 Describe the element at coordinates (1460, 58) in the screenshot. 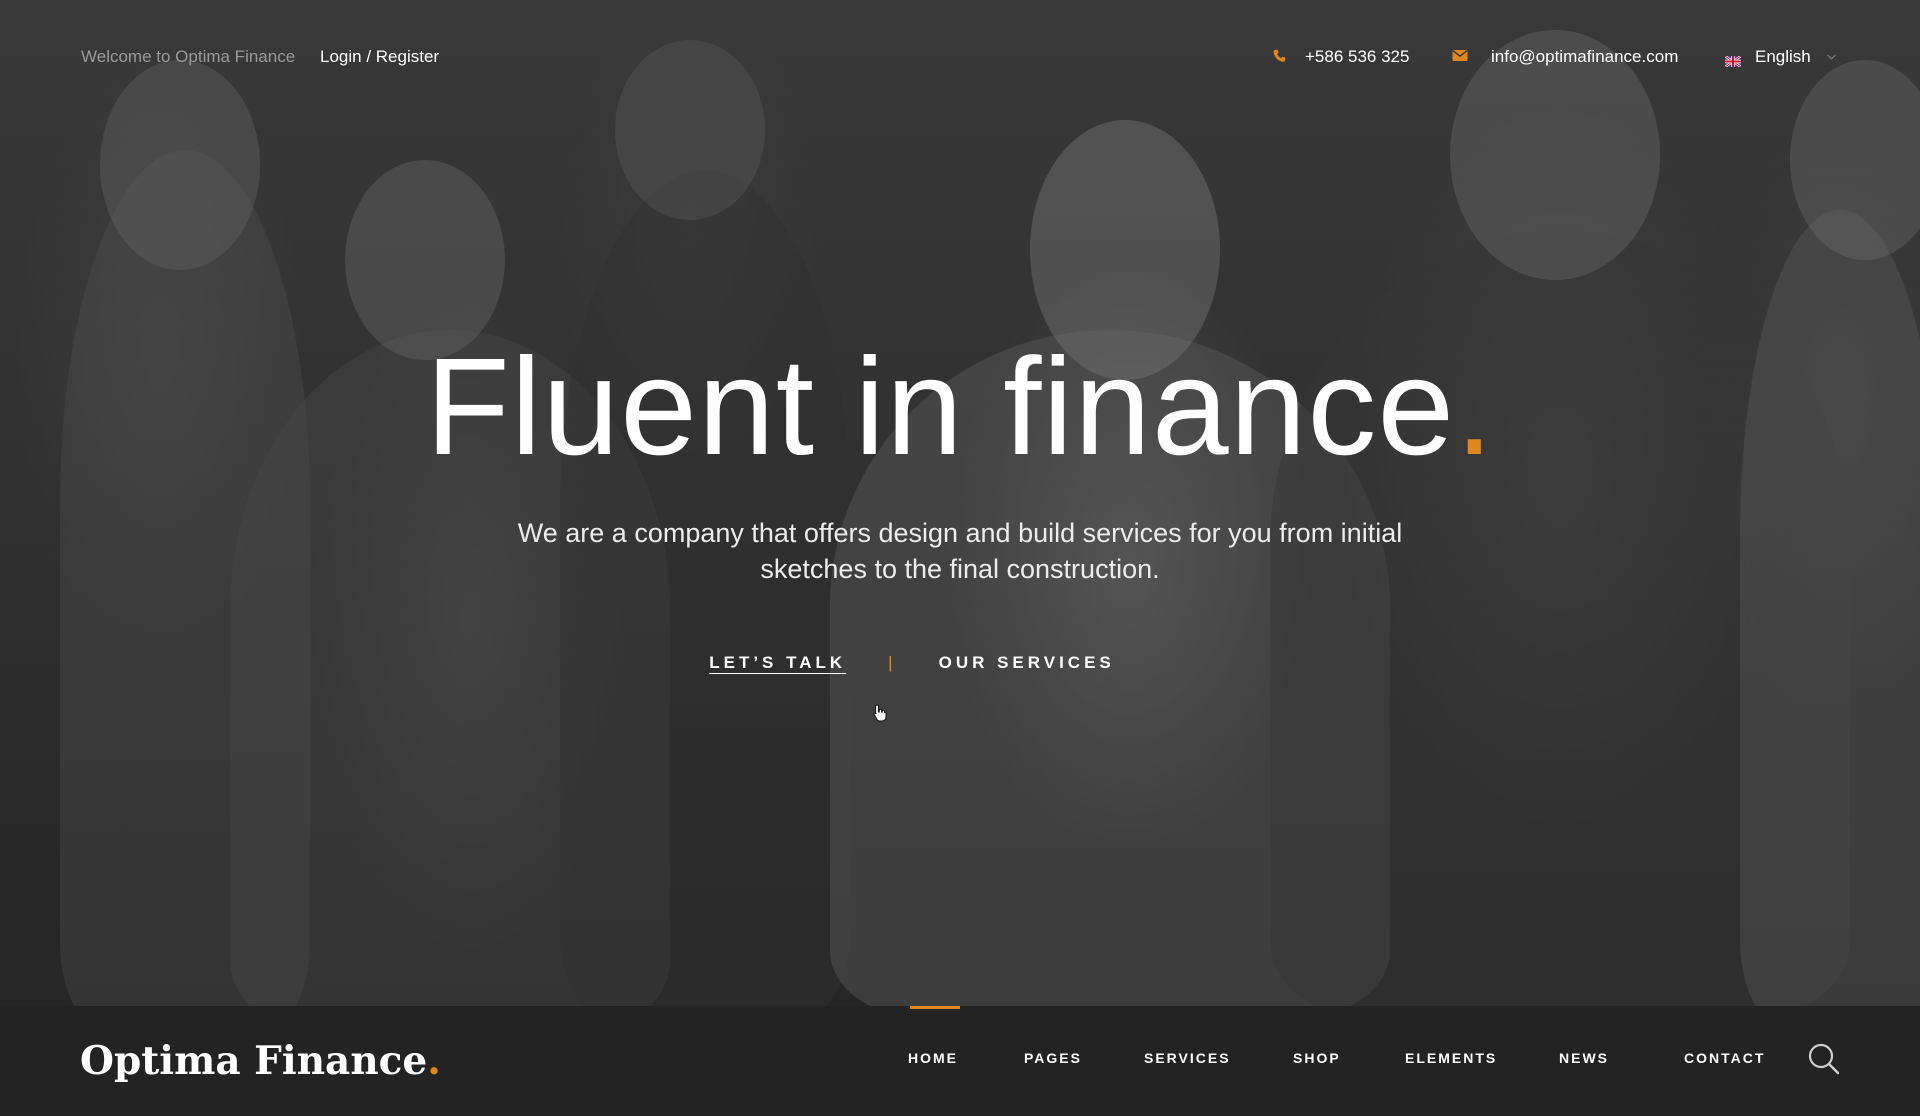

I see `mail-icon` at that location.